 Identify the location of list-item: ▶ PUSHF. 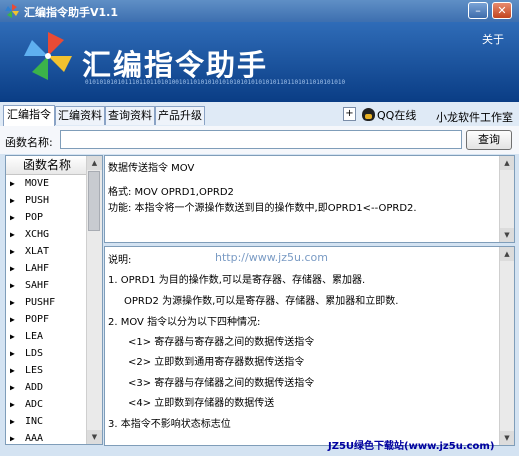
(47, 302).